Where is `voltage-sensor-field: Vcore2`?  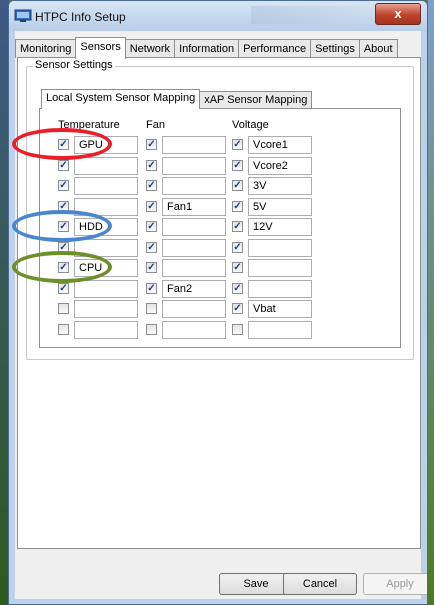 voltage-sensor-field: Vcore2 is located at coordinates (280, 165).